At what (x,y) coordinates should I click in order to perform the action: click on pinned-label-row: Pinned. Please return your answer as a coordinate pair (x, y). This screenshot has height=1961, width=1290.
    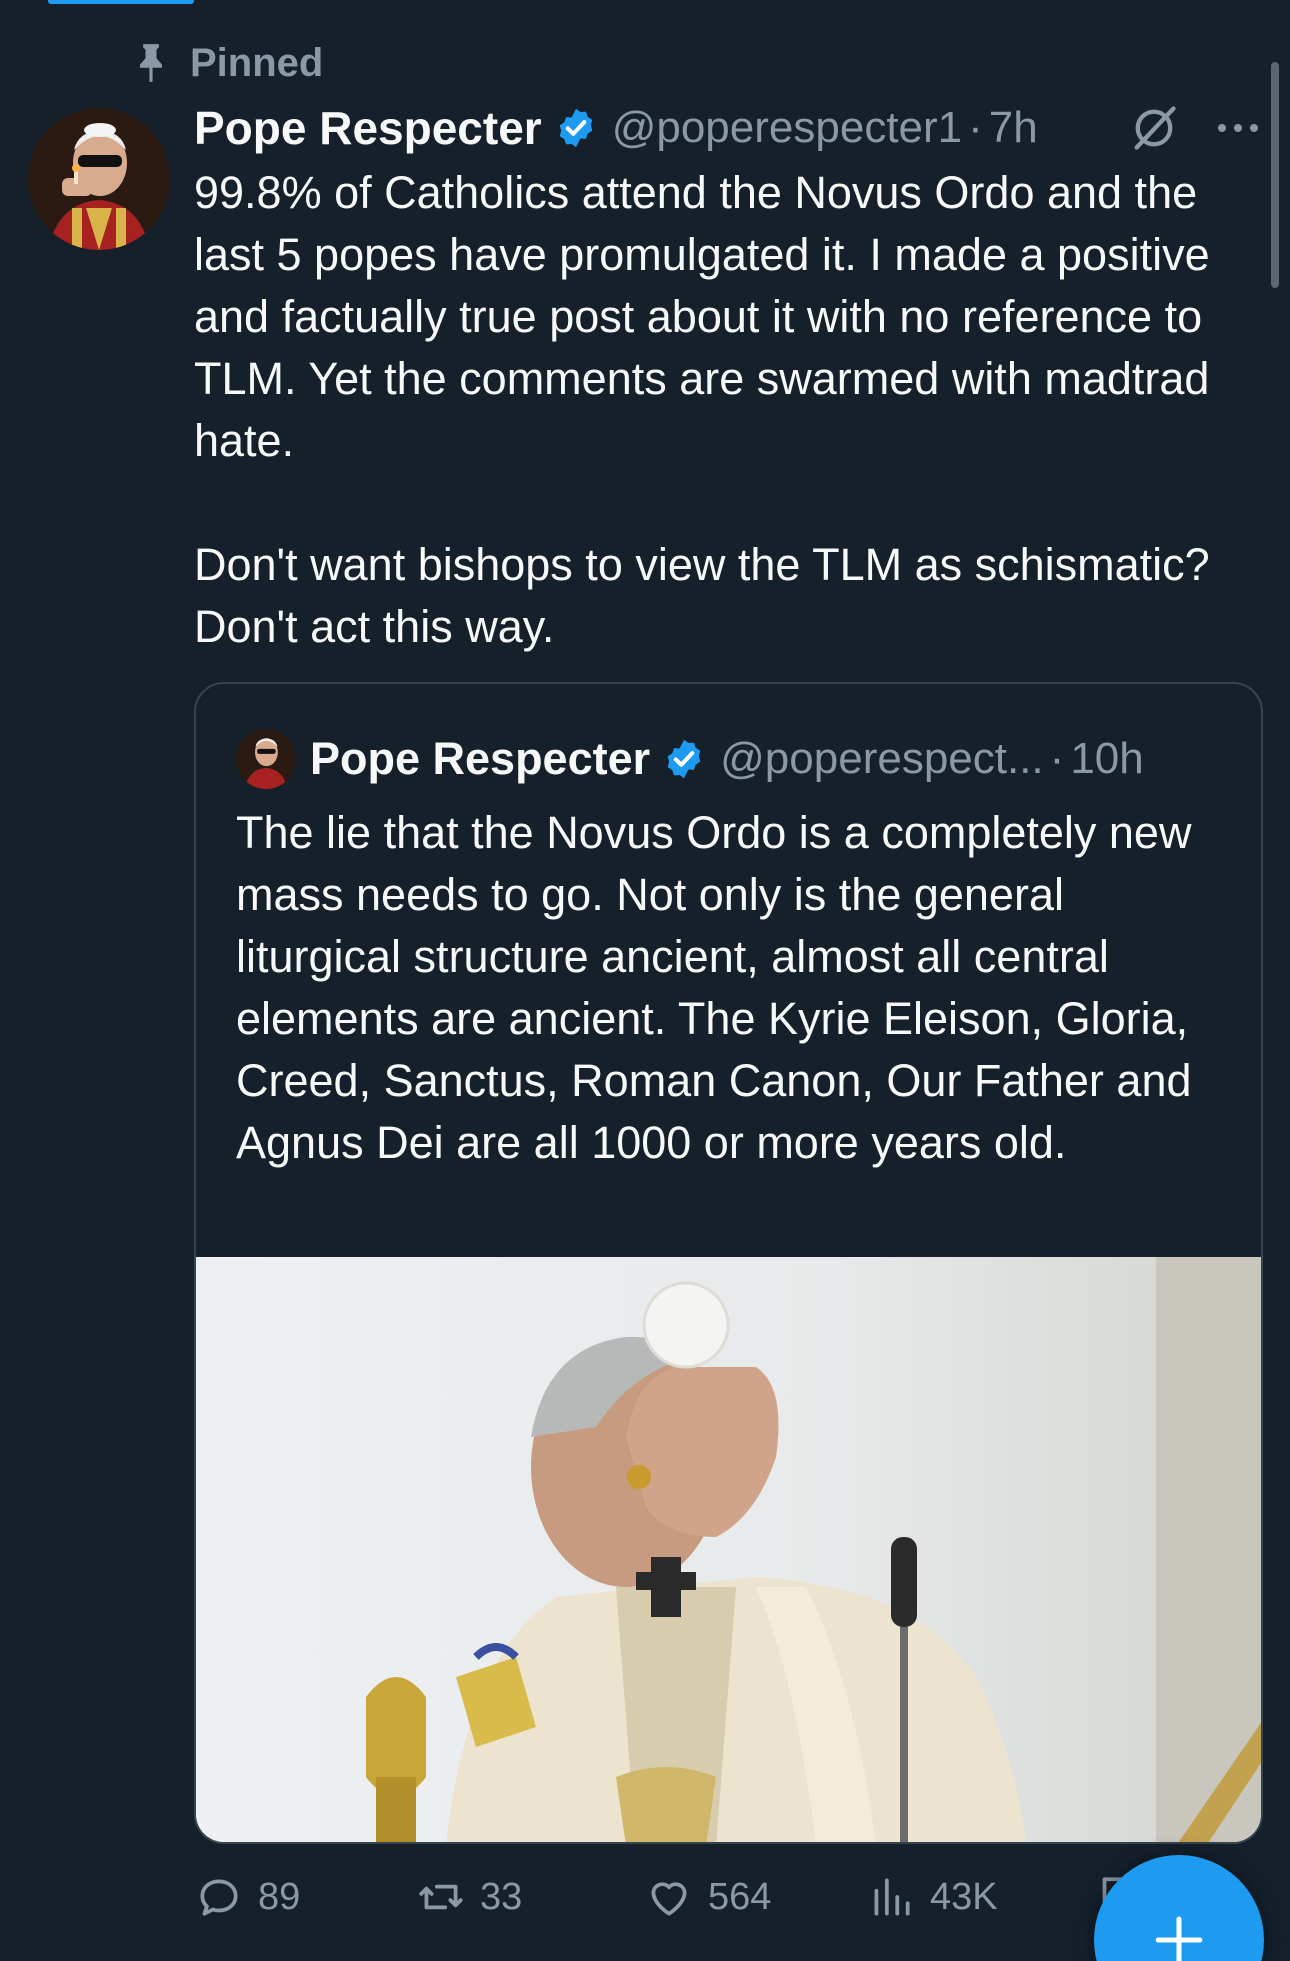
    Looking at the image, I should click on (227, 63).